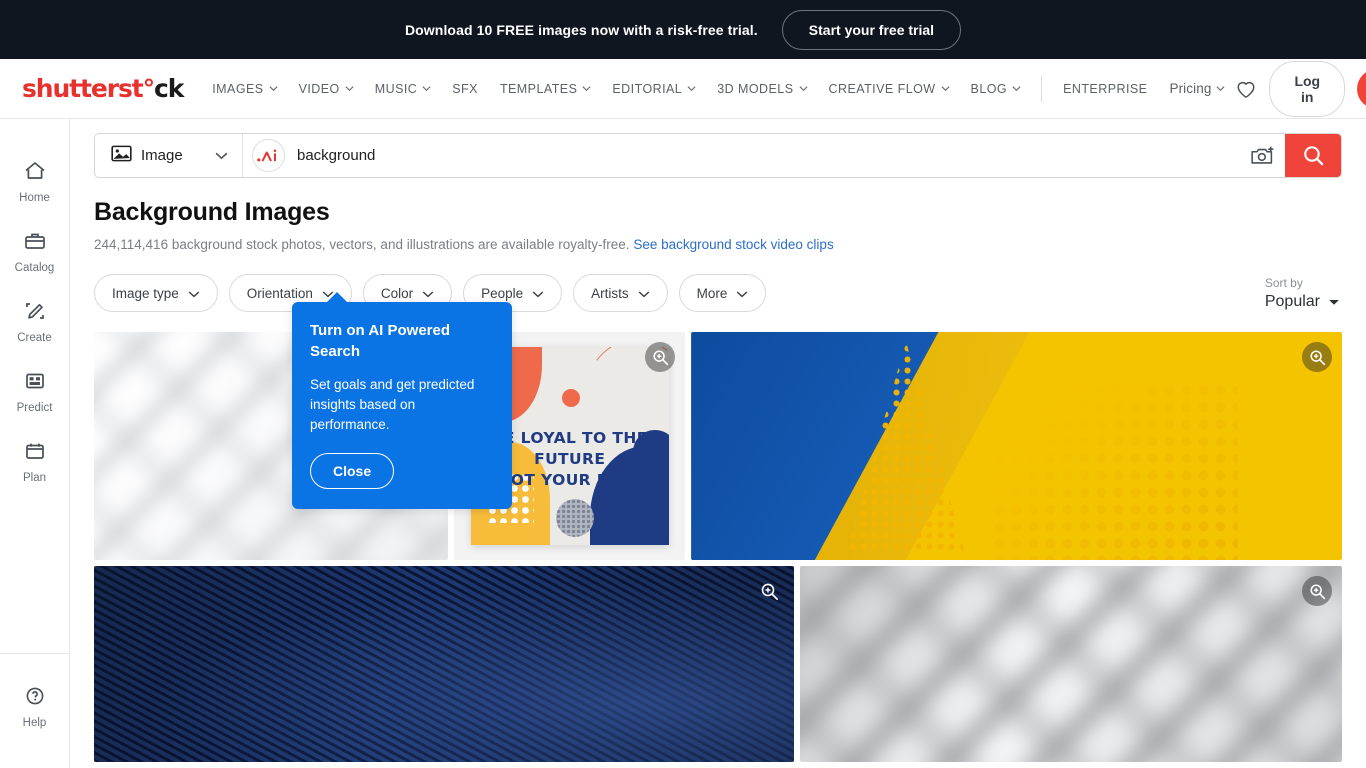 The width and height of the screenshot is (1366, 768). I want to click on sort-dropdown: Popular, so click(1302, 302).